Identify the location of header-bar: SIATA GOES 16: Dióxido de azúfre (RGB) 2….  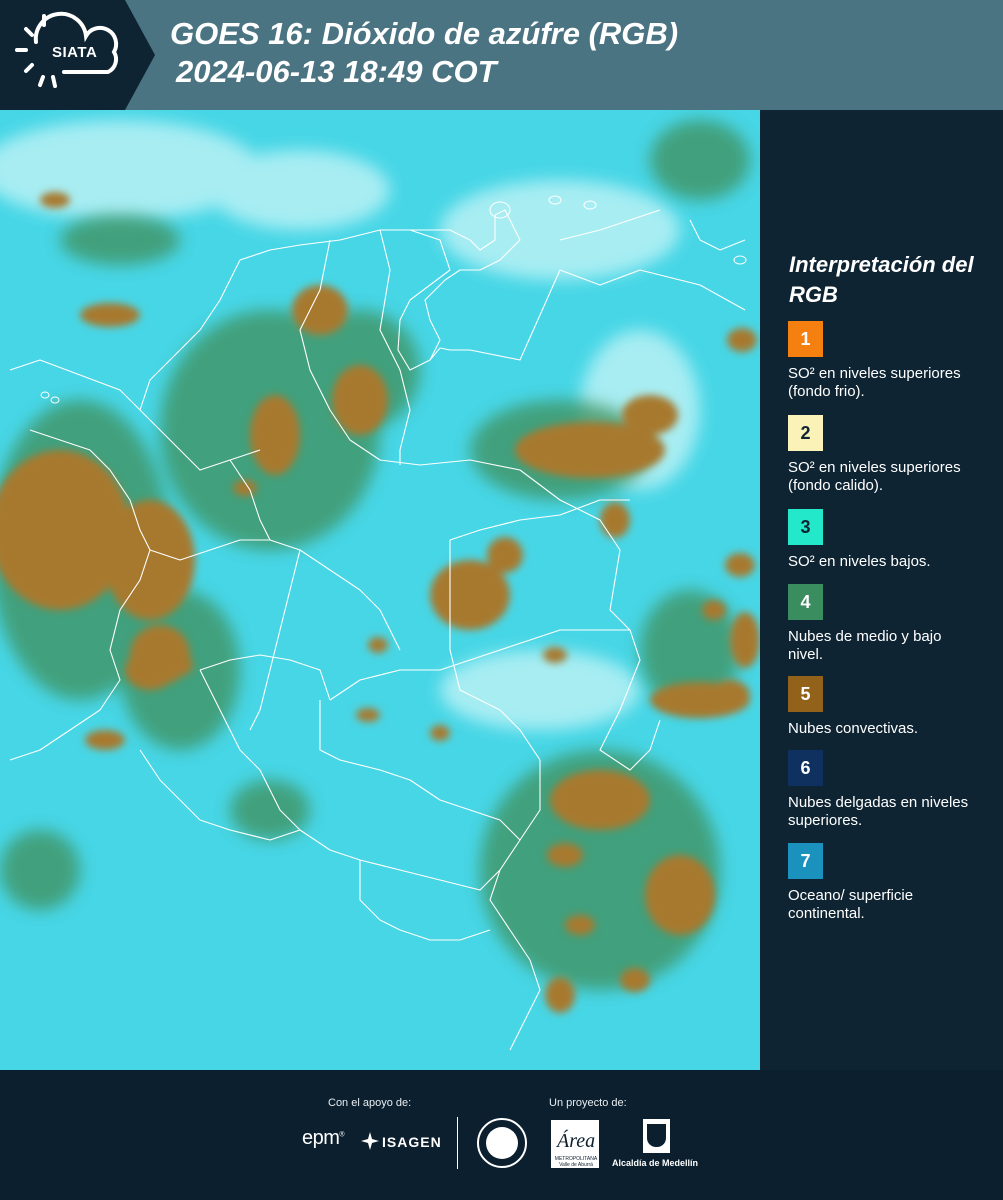
(501, 55).